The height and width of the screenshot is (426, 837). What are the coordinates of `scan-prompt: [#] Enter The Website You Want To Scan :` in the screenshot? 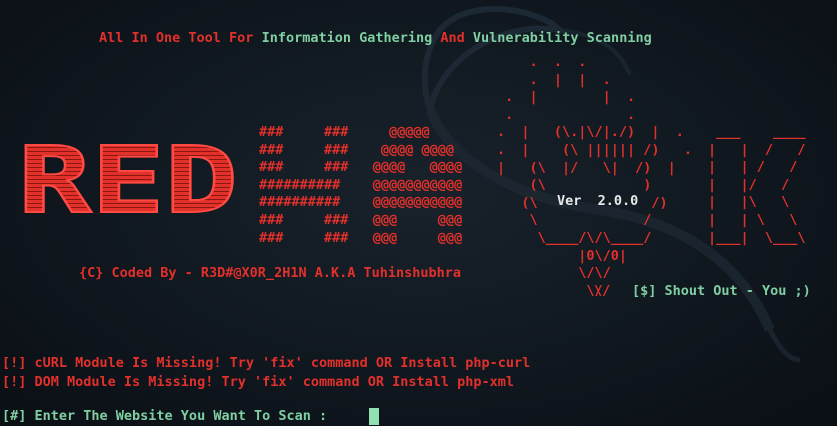 It's located at (168, 416).